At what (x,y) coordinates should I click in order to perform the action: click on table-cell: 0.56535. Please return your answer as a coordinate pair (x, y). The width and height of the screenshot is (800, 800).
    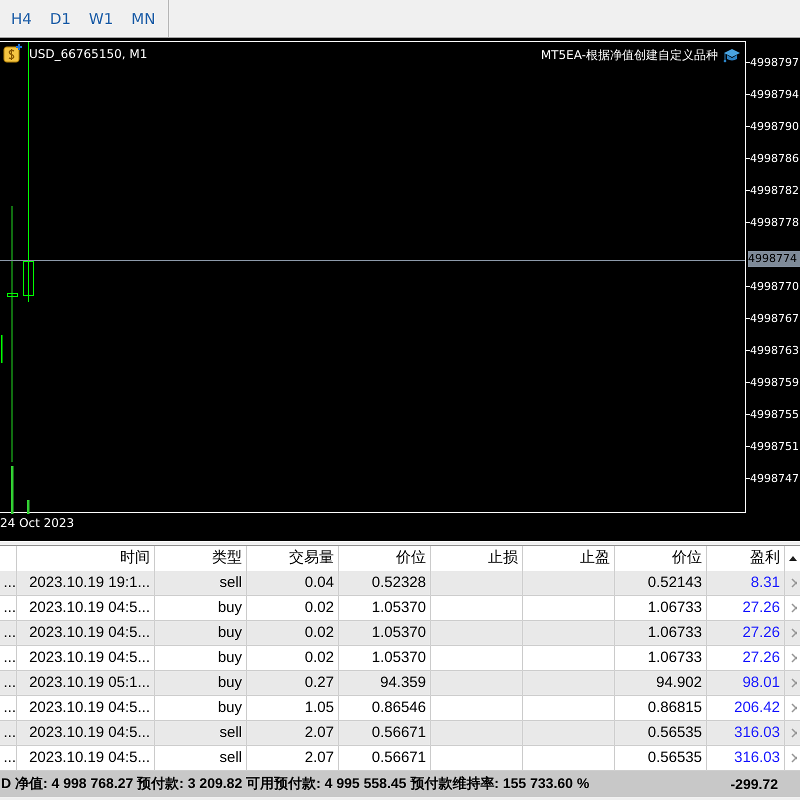
    Looking at the image, I should click on (661, 733).